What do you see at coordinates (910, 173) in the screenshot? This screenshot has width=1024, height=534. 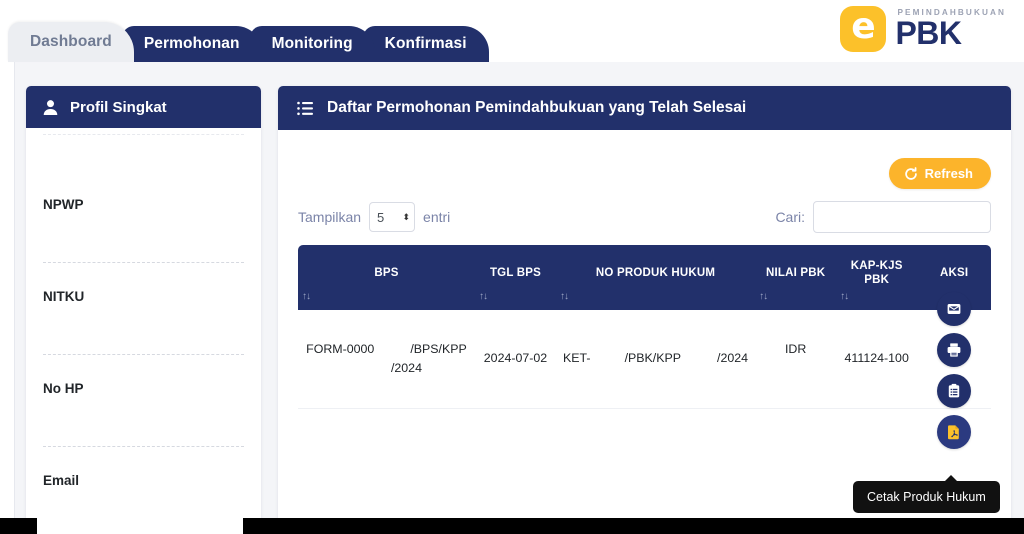 I see `refresh-icon` at bounding box center [910, 173].